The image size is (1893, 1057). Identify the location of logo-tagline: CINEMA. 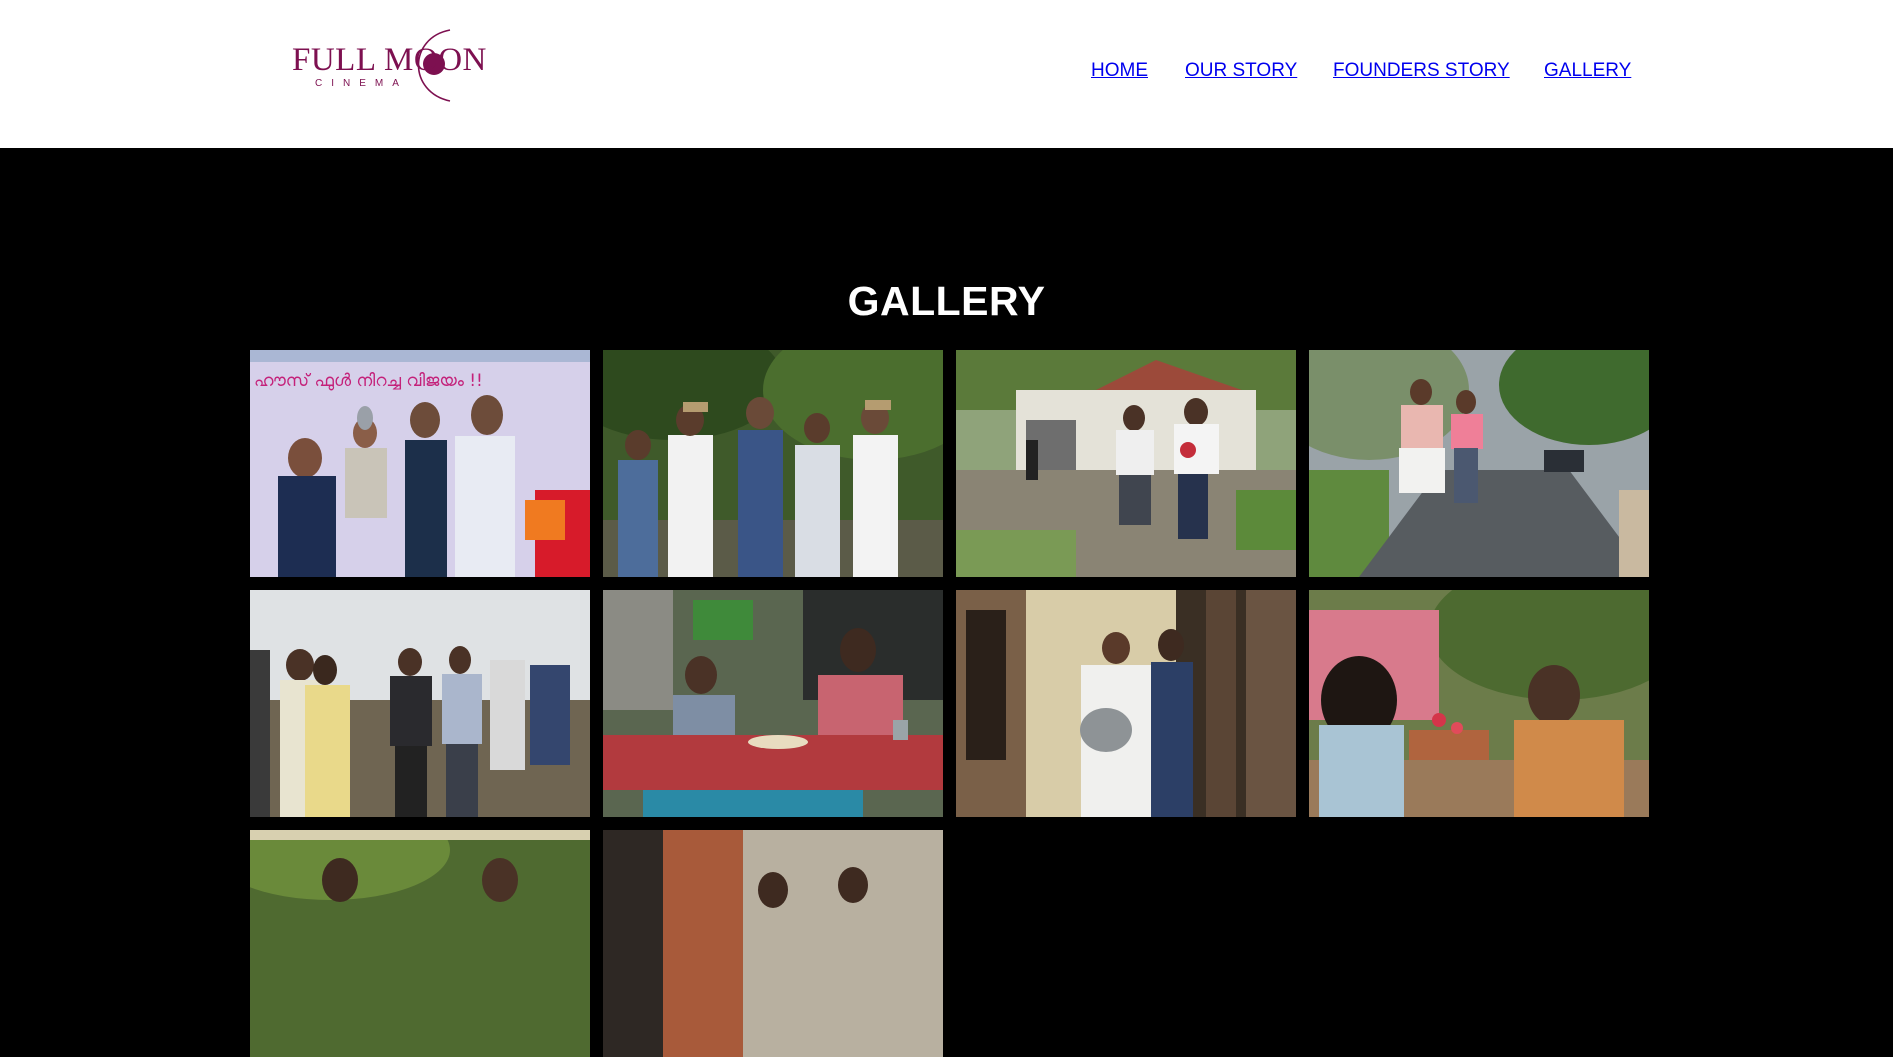
(361, 83).